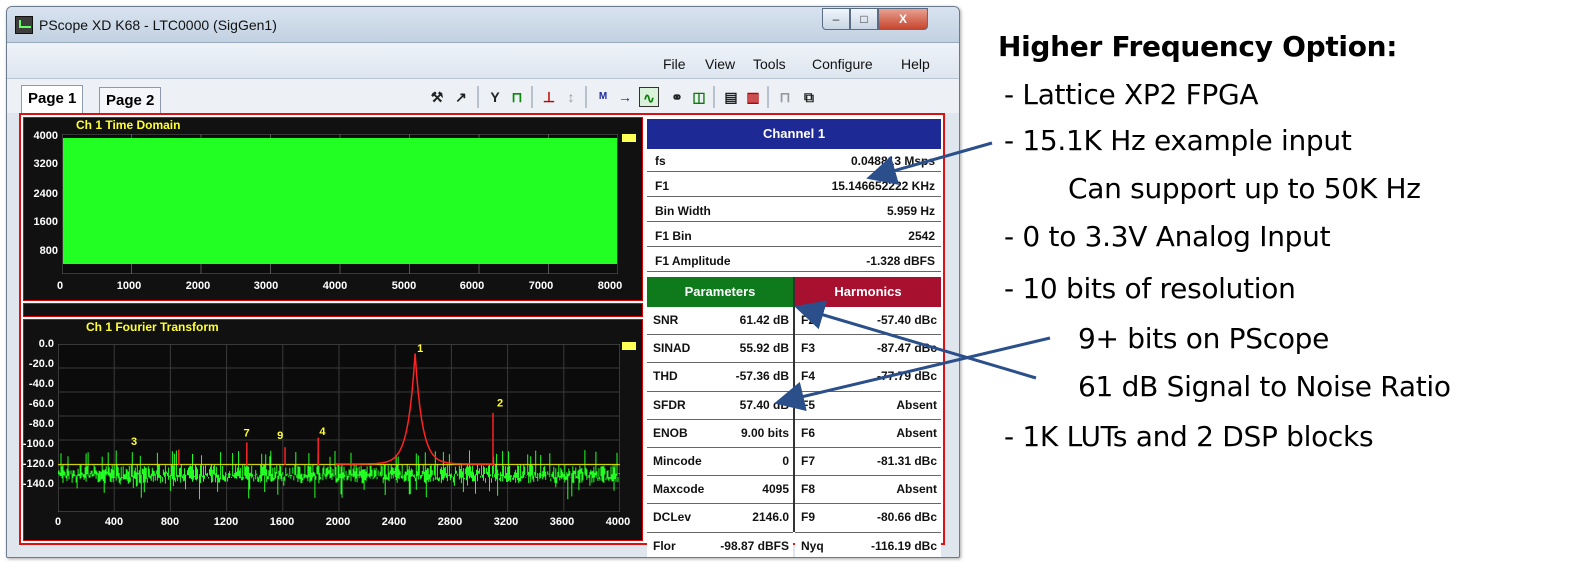 The image size is (1583, 572). I want to click on harmonics-header: Harmonics, so click(868, 292).